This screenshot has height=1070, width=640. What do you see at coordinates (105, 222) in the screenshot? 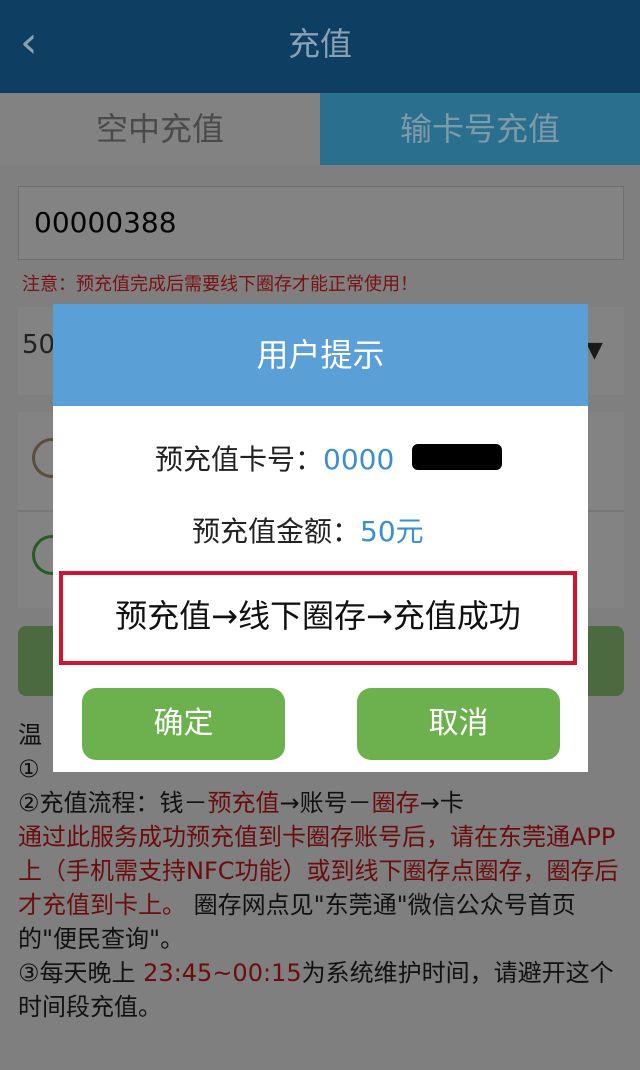
I see `card-number-value: 00000388` at bounding box center [105, 222].